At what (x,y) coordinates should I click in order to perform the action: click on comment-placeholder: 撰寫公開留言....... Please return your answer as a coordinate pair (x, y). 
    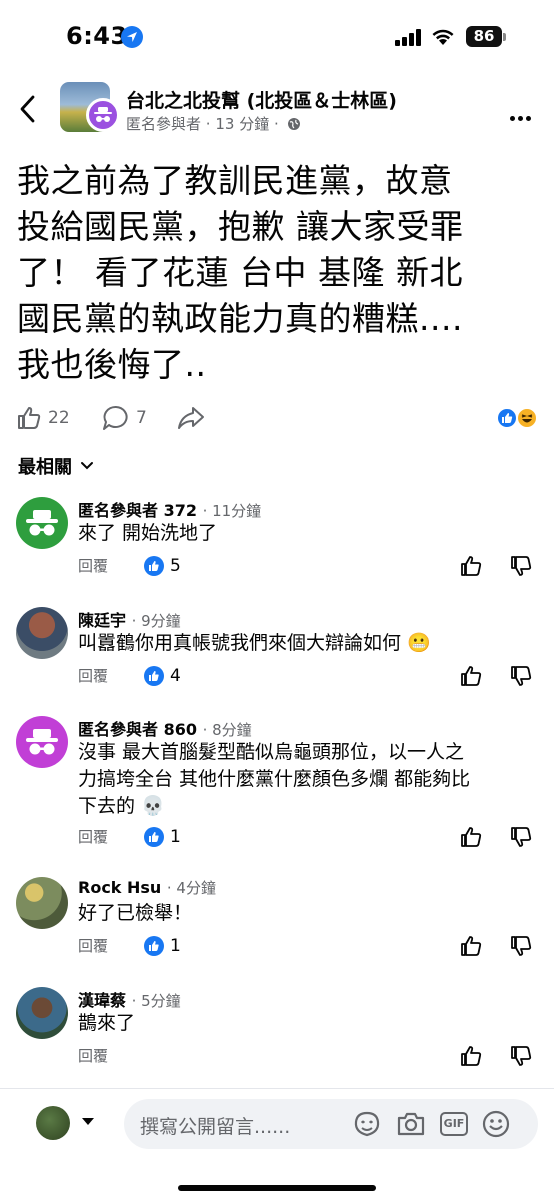
    Looking at the image, I should click on (215, 1127).